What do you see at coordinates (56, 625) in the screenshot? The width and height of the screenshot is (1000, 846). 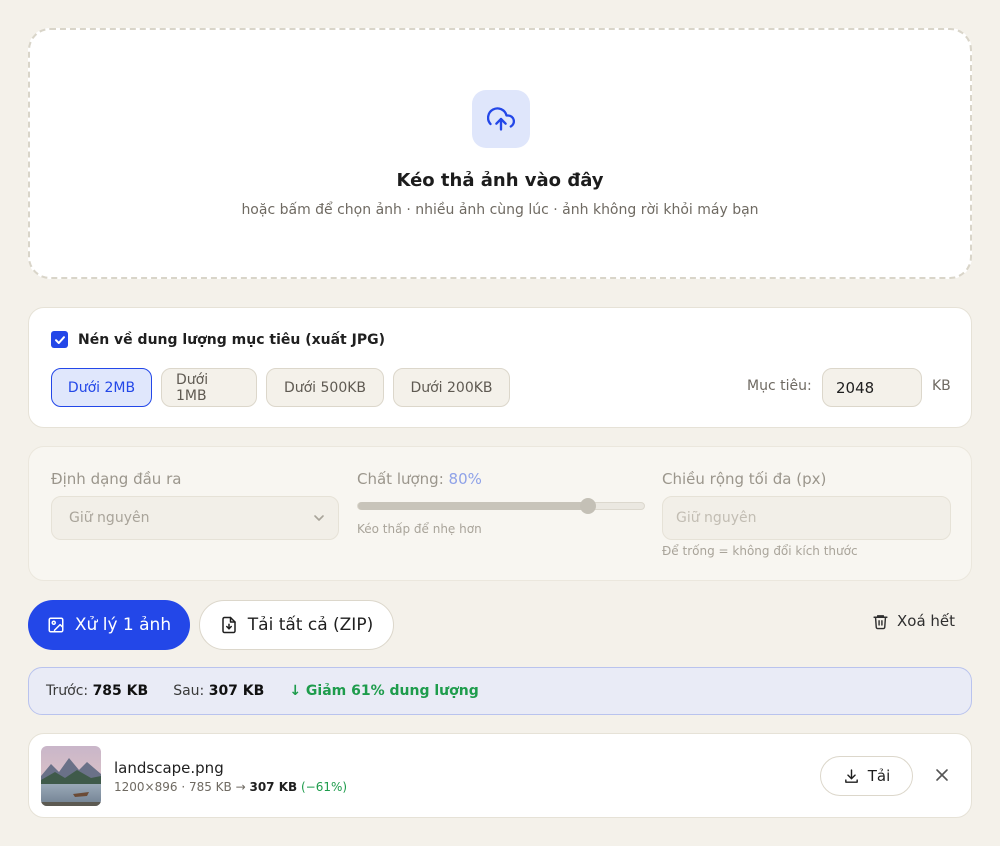 I see `image-edit-icon` at bounding box center [56, 625].